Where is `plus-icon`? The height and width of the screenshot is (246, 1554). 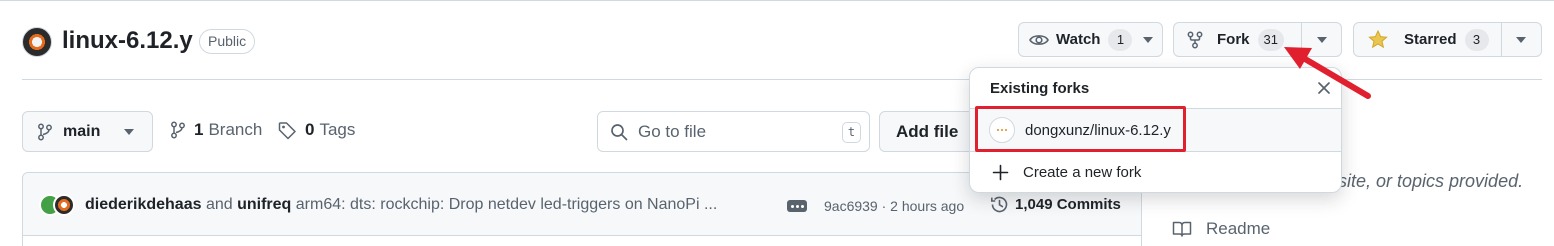 plus-icon is located at coordinates (1000, 172).